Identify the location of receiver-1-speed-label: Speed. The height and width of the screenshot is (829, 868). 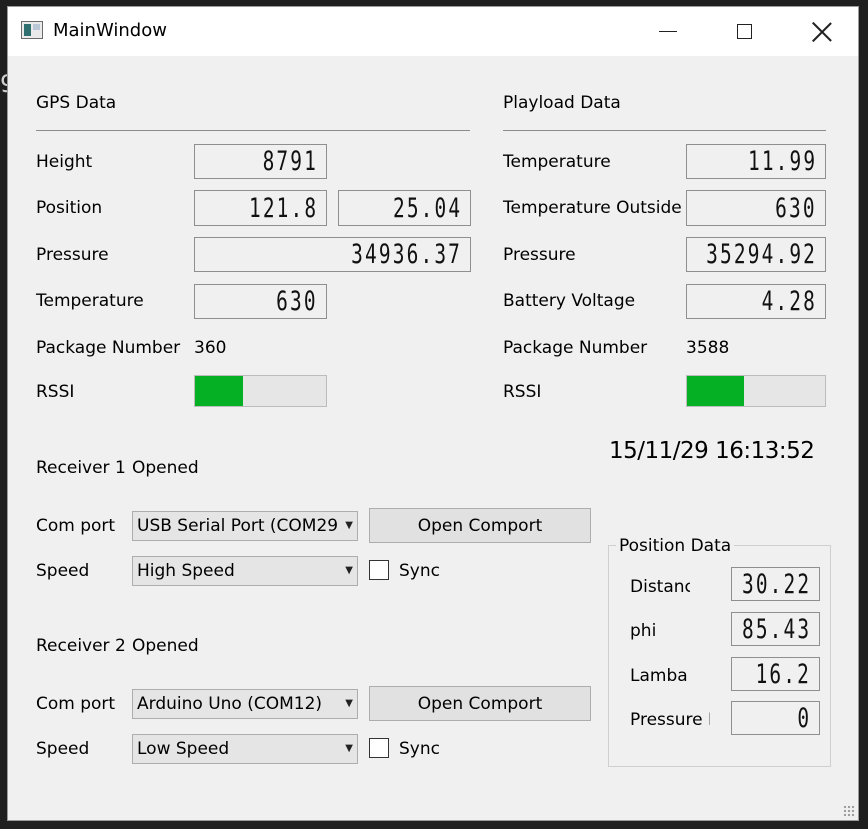
(63, 571).